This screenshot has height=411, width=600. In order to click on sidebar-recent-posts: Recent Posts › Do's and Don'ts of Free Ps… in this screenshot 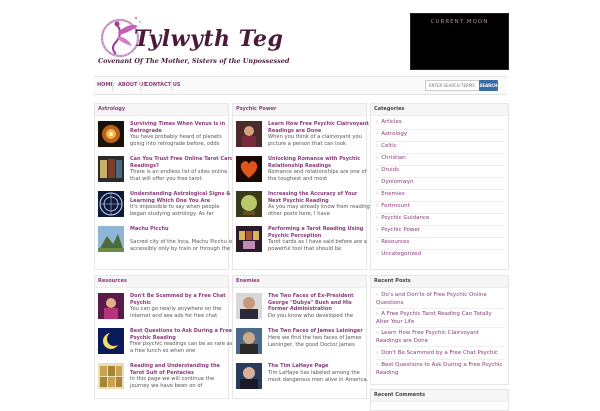, I will do `click(439, 330)`.